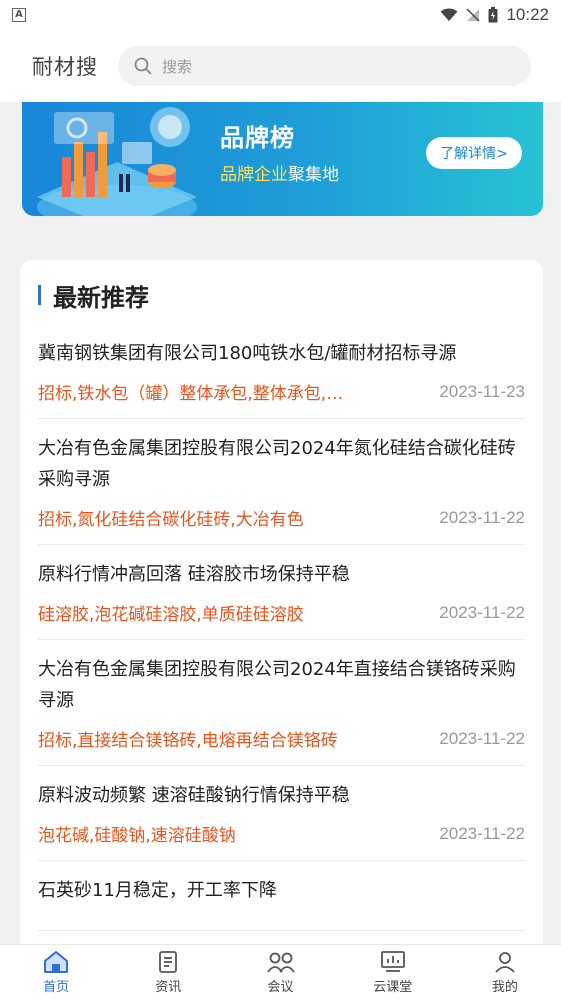 The image size is (561, 999). I want to click on tab-label: 会议, so click(280, 987).